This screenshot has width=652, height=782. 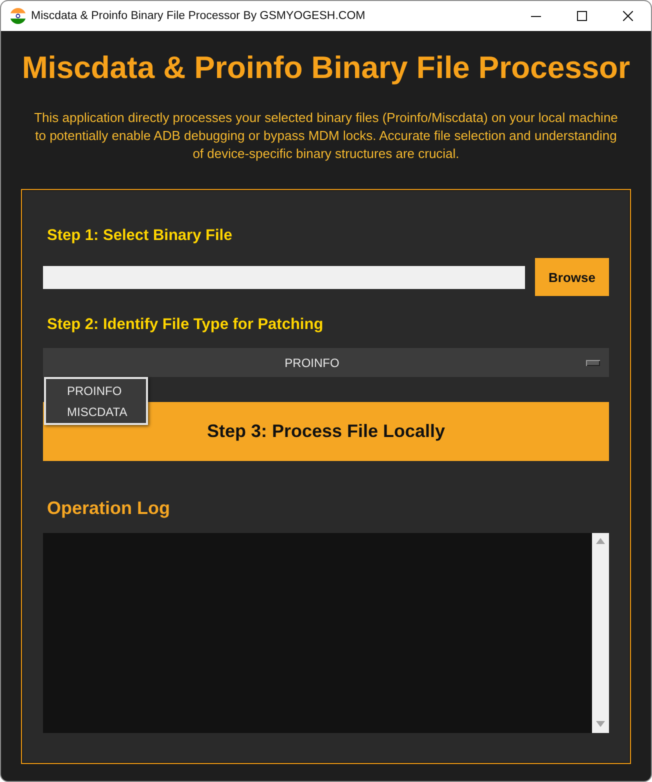 I want to click on close-icon, so click(x=628, y=16).